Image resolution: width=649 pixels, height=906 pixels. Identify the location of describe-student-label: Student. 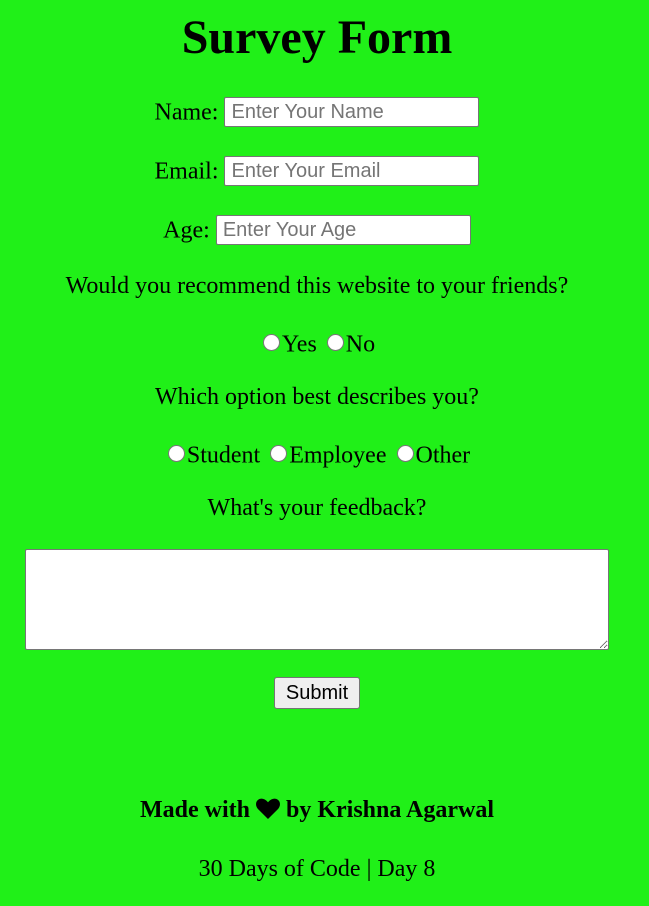
(223, 455).